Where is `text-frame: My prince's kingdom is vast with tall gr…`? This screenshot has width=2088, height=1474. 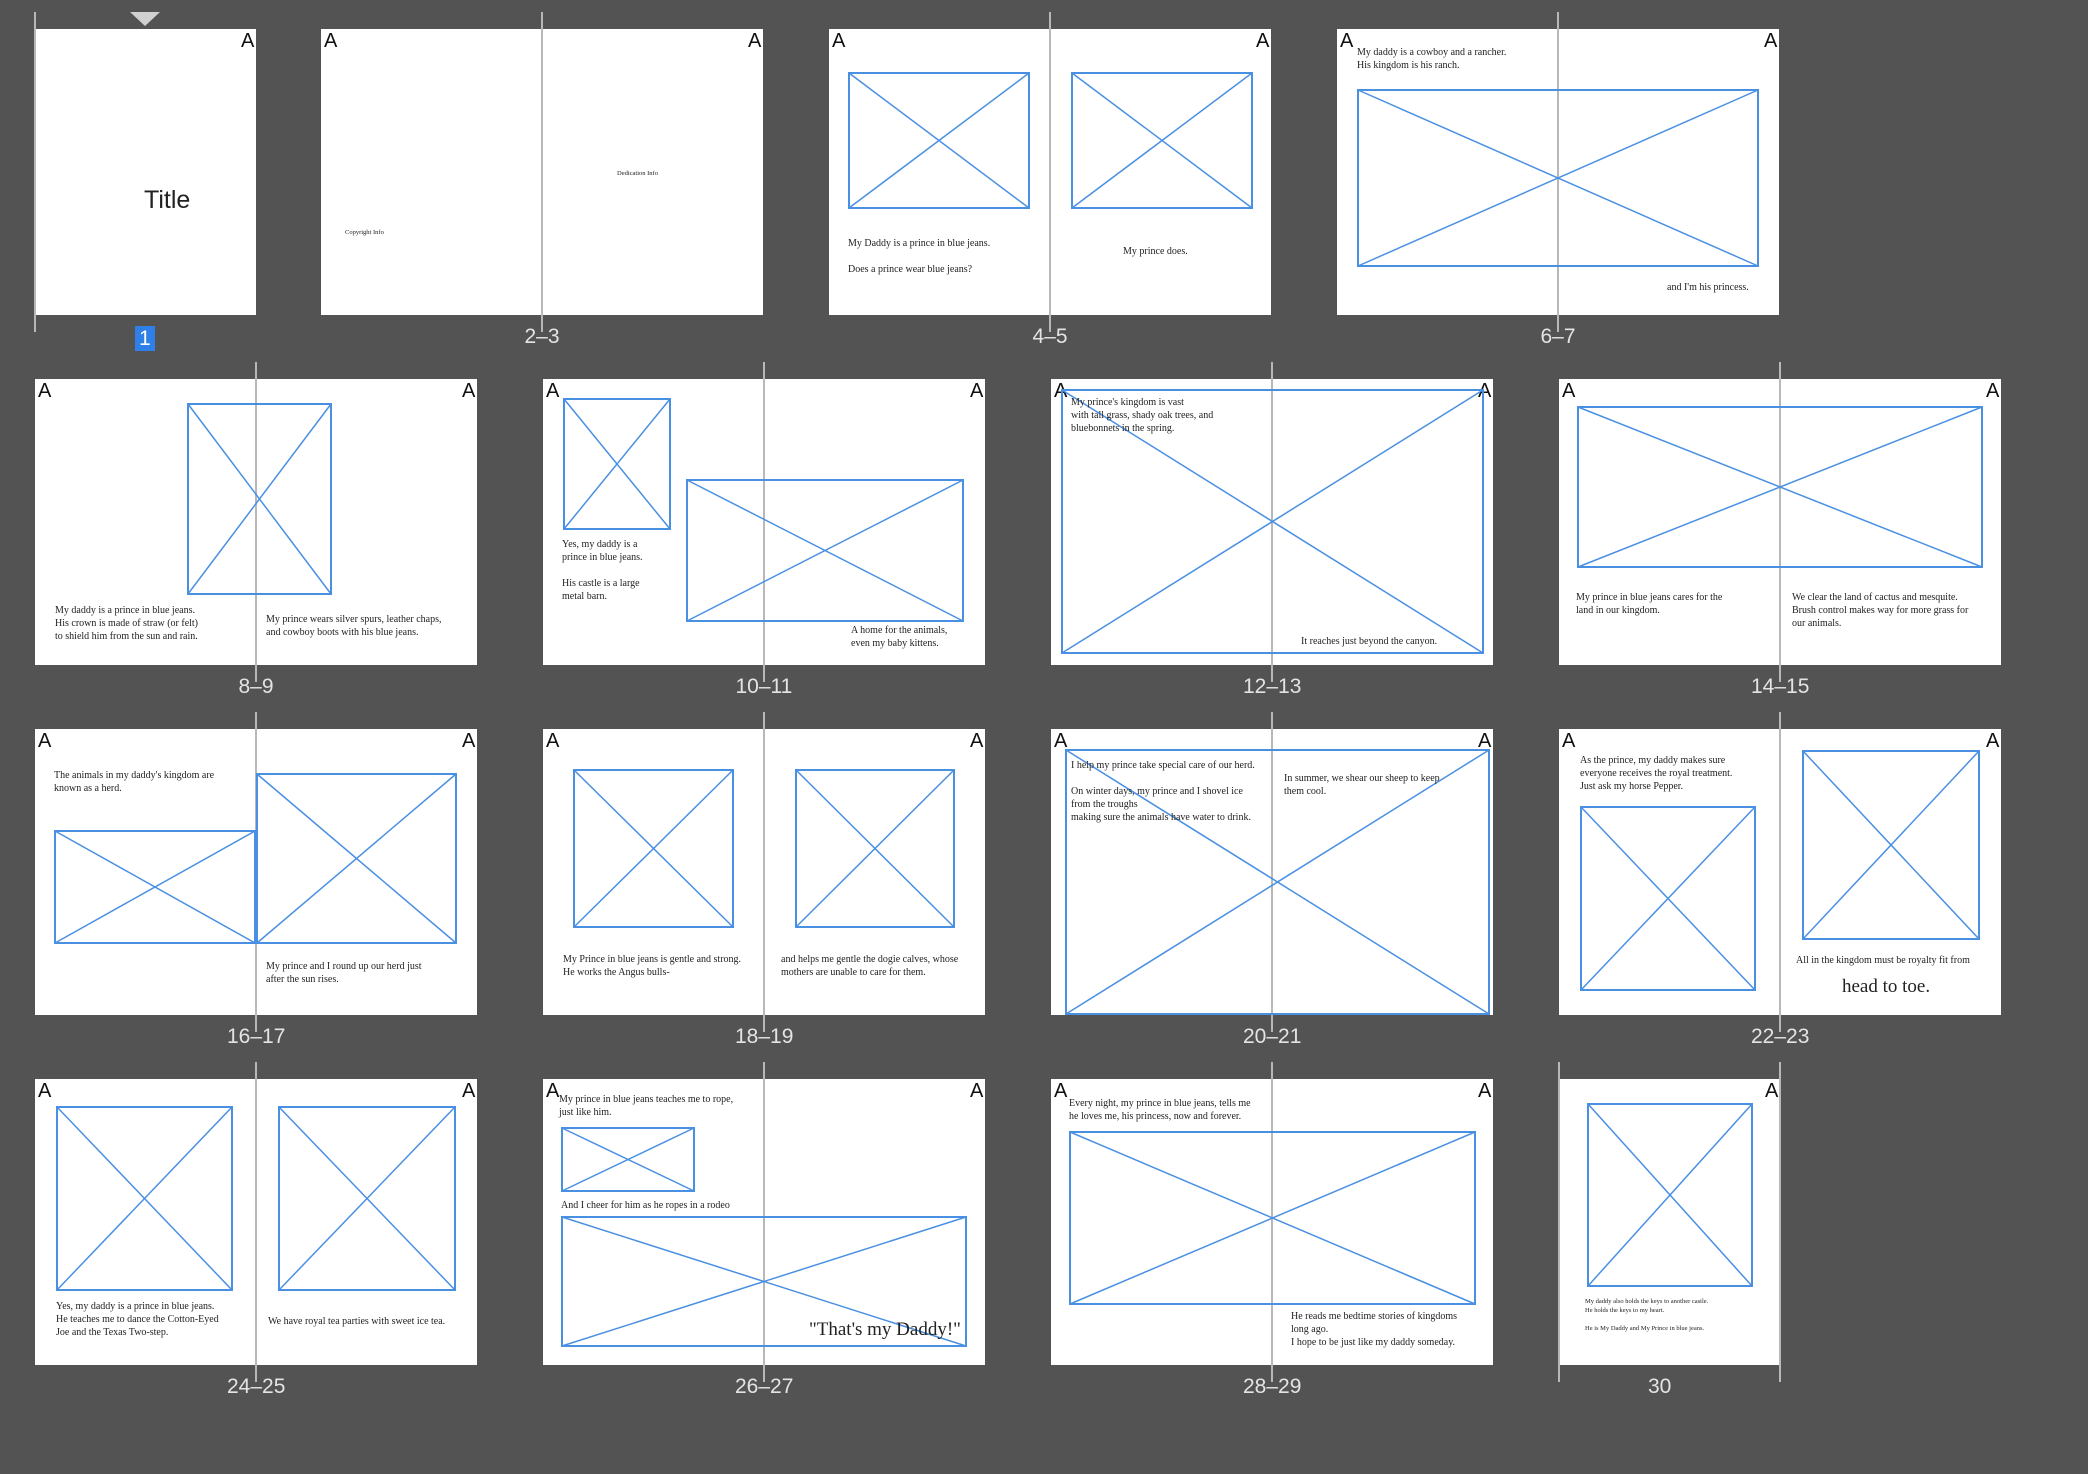 text-frame: My prince's kingdom is vast with tall gr… is located at coordinates (1142, 415).